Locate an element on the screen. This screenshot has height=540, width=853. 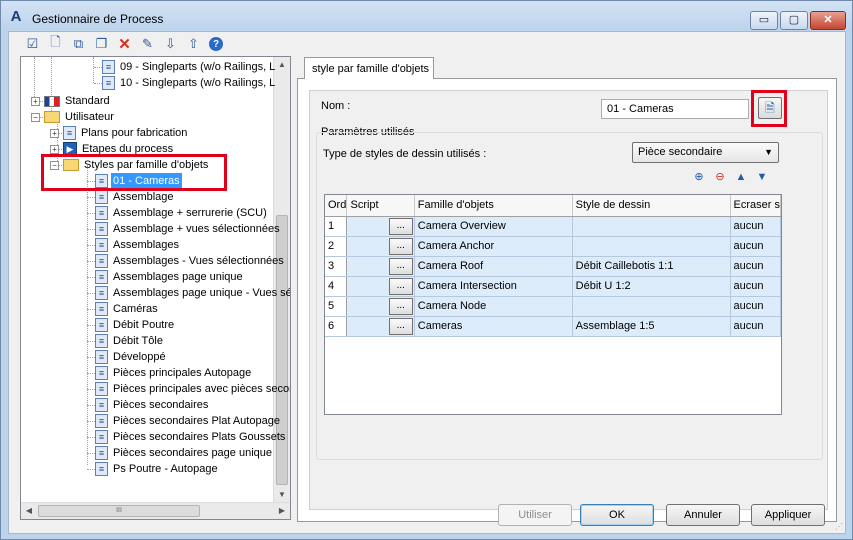
tree-item: ≡ 09 - Singleparts (w/o Railings, L is located at coordinates (189, 67).